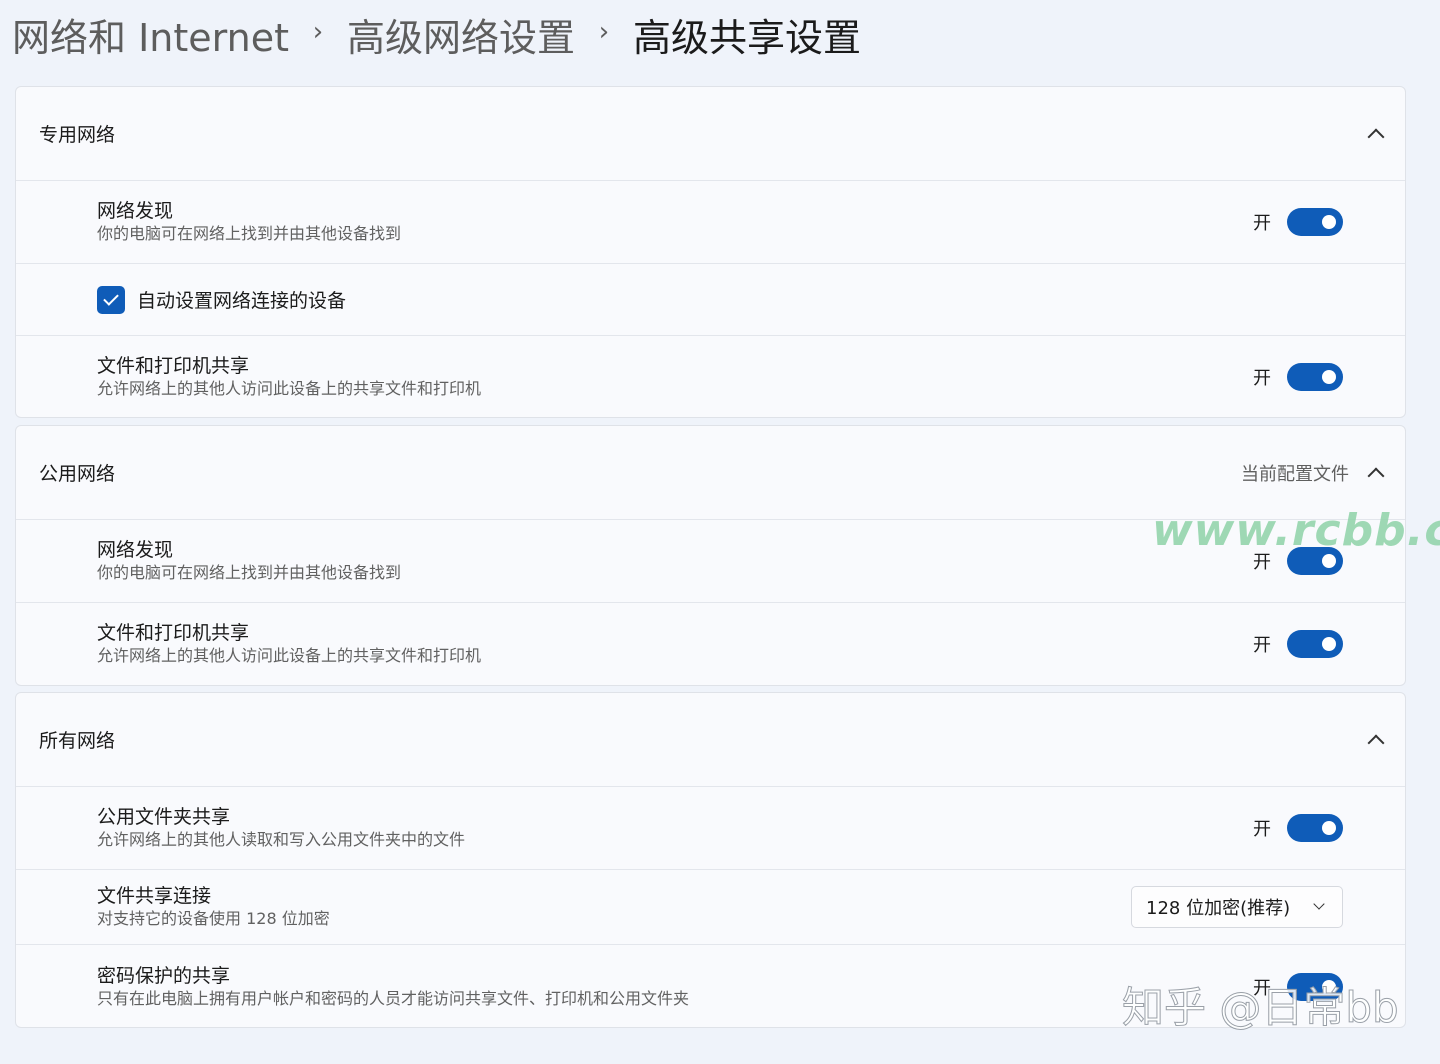 The height and width of the screenshot is (1064, 1440). Describe the element at coordinates (710, 222) in the screenshot. I see `setting-row-network-discovery: 网络发现 你的电脑可在网络上找到并由其他设备找到 开` at that location.